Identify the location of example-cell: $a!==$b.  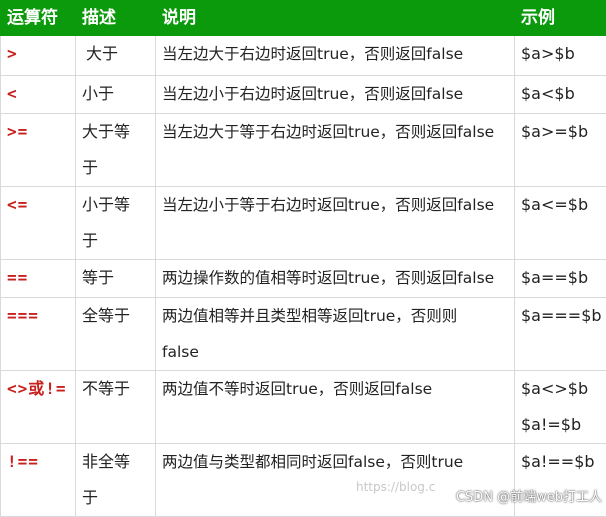
(560, 480).